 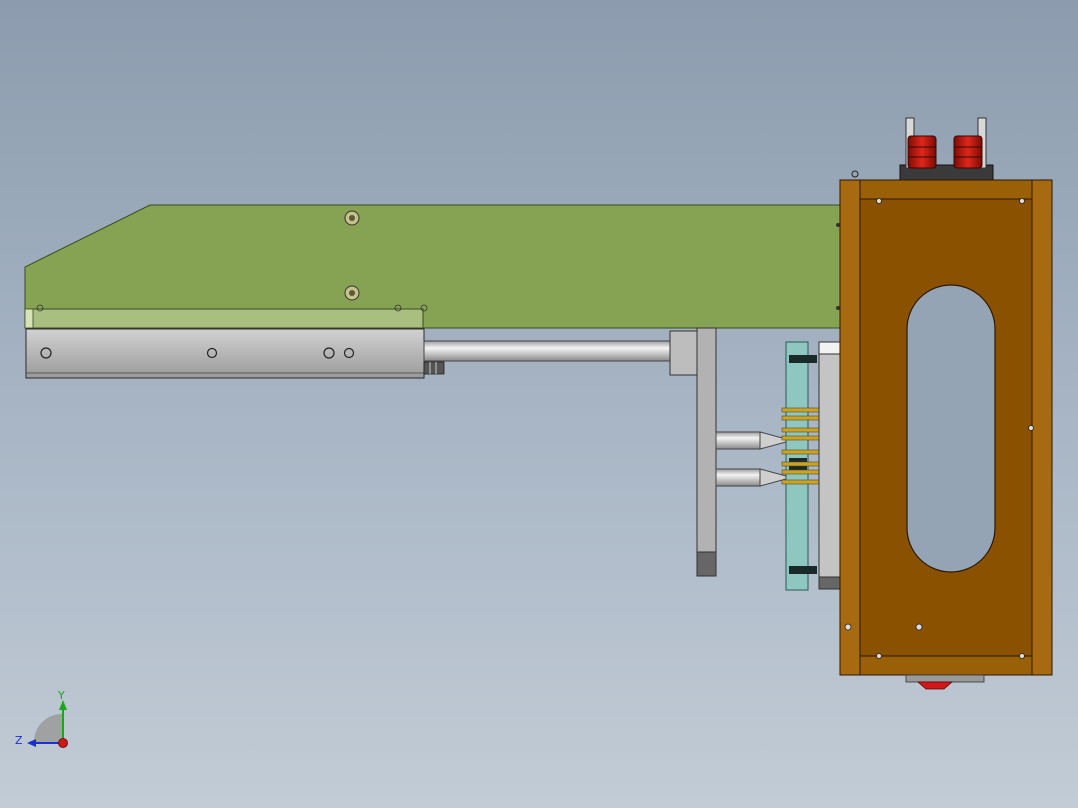 I want to click on probe-pins, so click(x=751, y=459).